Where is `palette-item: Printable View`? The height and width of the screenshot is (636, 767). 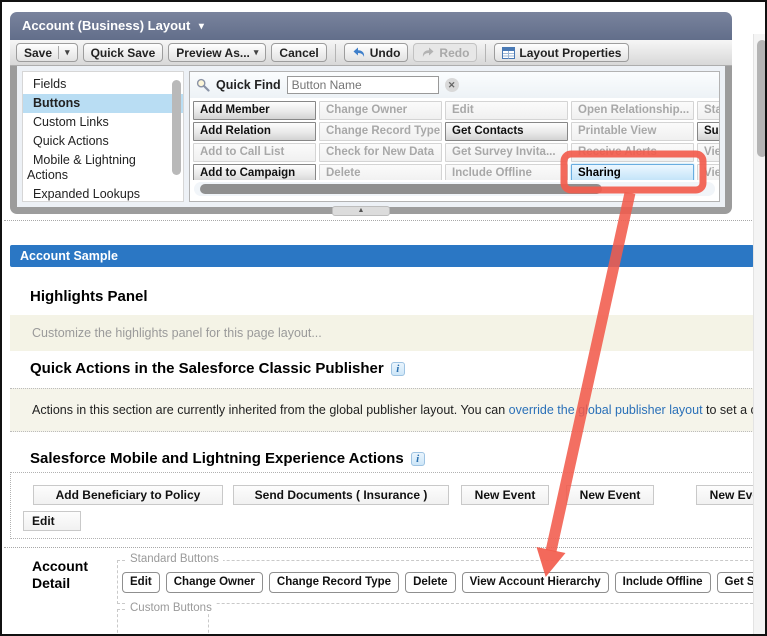
palette-item: Printable View is located at coordinates (632, 131).